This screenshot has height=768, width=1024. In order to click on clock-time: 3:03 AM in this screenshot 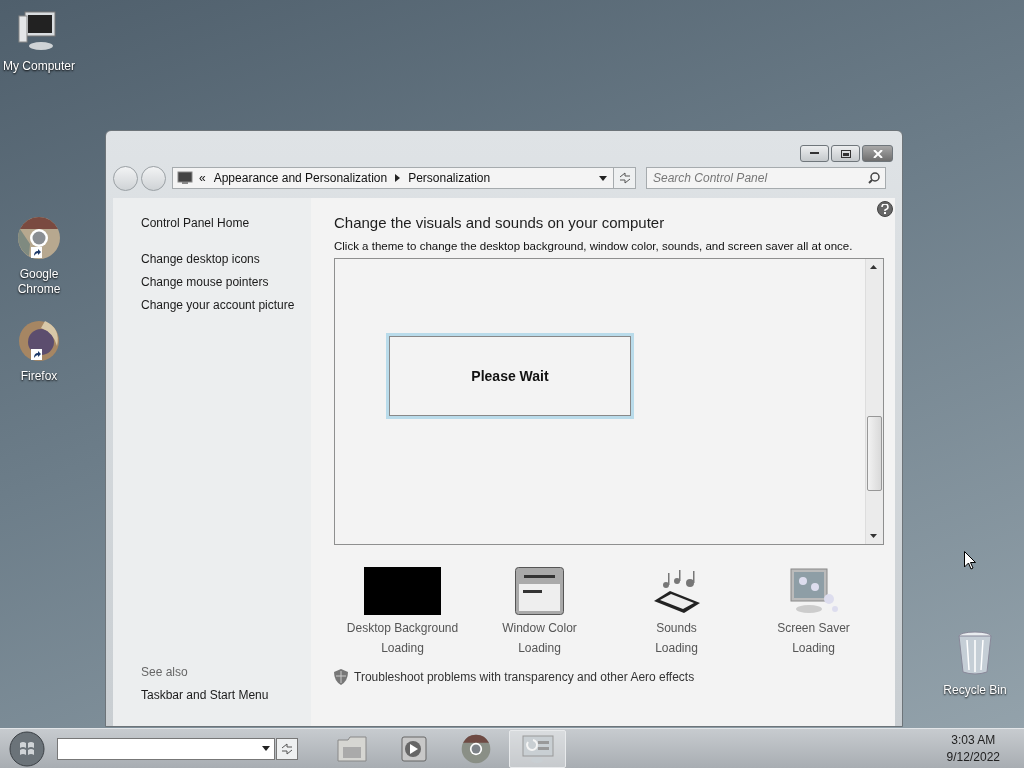, I will do `click(973, 740)`.